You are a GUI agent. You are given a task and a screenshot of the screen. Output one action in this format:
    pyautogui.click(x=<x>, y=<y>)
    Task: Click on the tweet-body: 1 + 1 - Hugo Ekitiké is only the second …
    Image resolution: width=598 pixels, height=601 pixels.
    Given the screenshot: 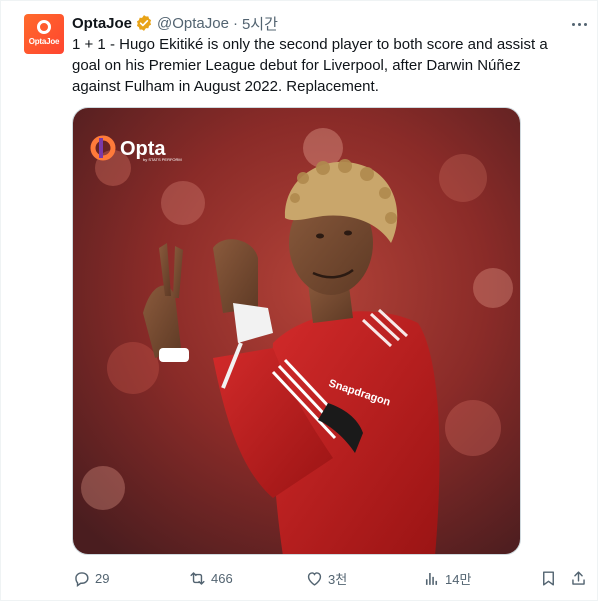 What is the action you would take?
    pyautogui.click(x=310, y=65)
    